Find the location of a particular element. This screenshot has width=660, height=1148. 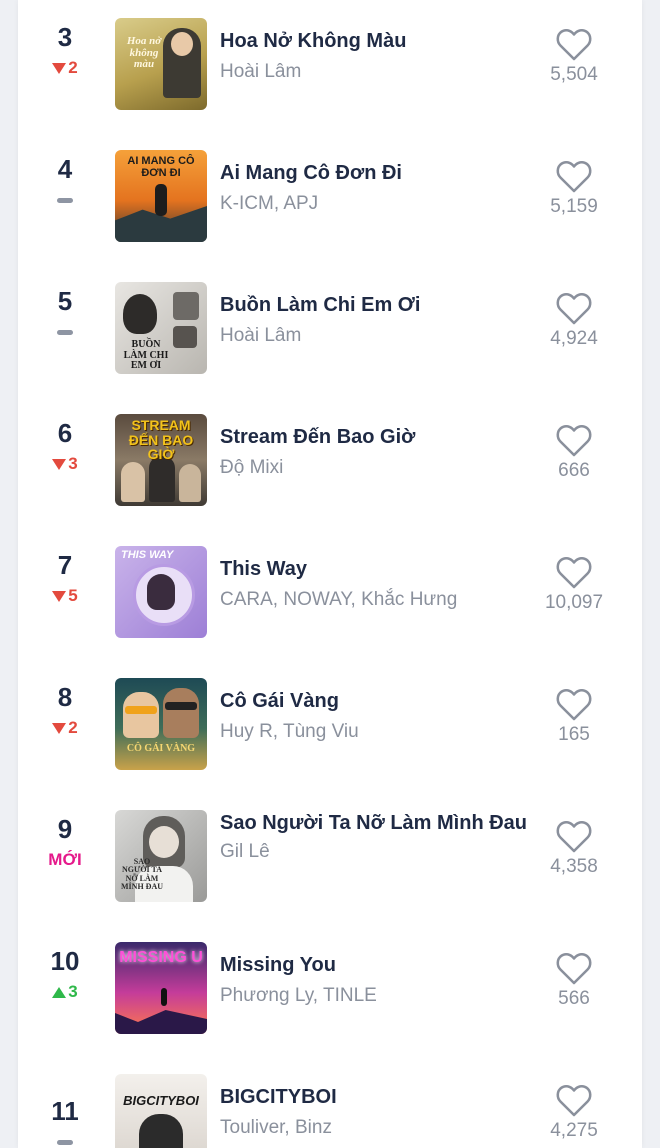

rank-block: 5 is located at coordinates (65, 315).